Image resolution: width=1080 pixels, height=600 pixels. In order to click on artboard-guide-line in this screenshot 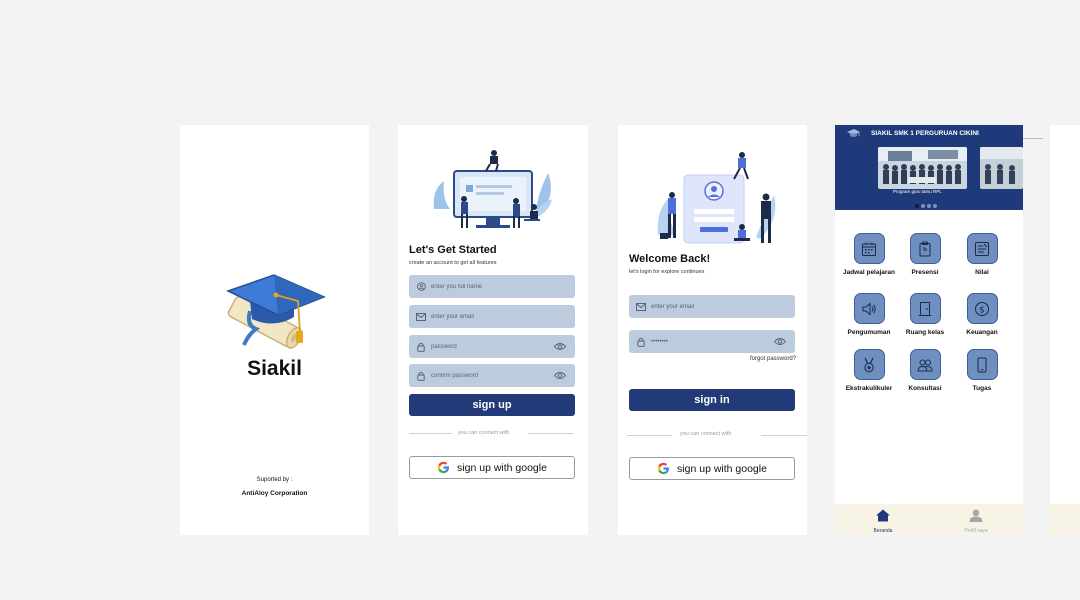, I will do `click(1033, 138)`.